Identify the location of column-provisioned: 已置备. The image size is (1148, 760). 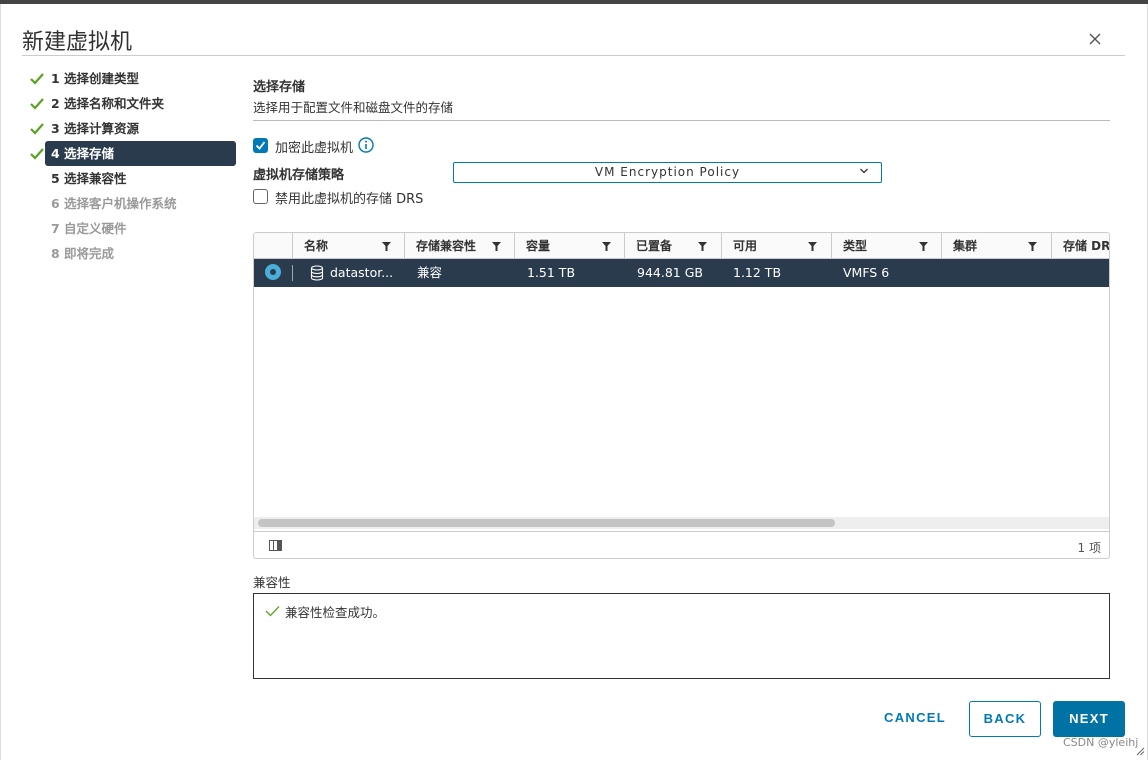
(672, 246).